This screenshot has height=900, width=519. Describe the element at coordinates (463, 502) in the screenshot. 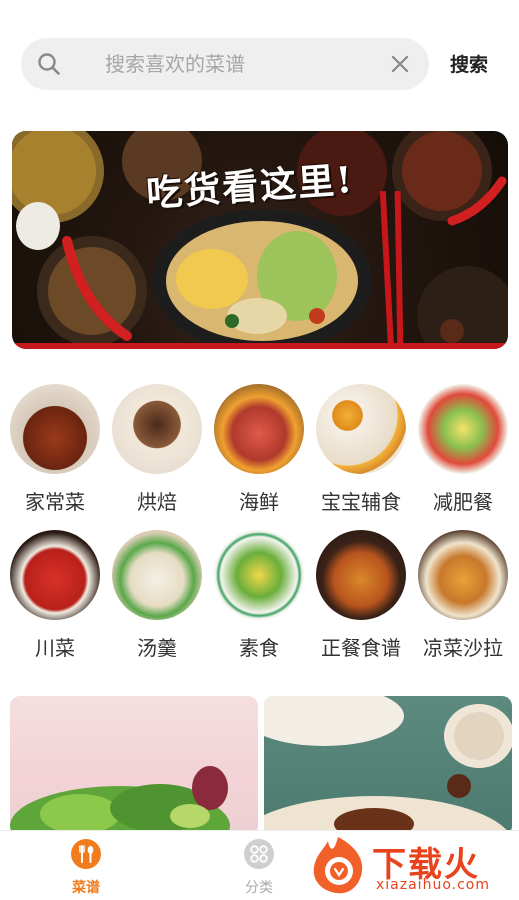

I see `category-label: 减肥餐` at that location.